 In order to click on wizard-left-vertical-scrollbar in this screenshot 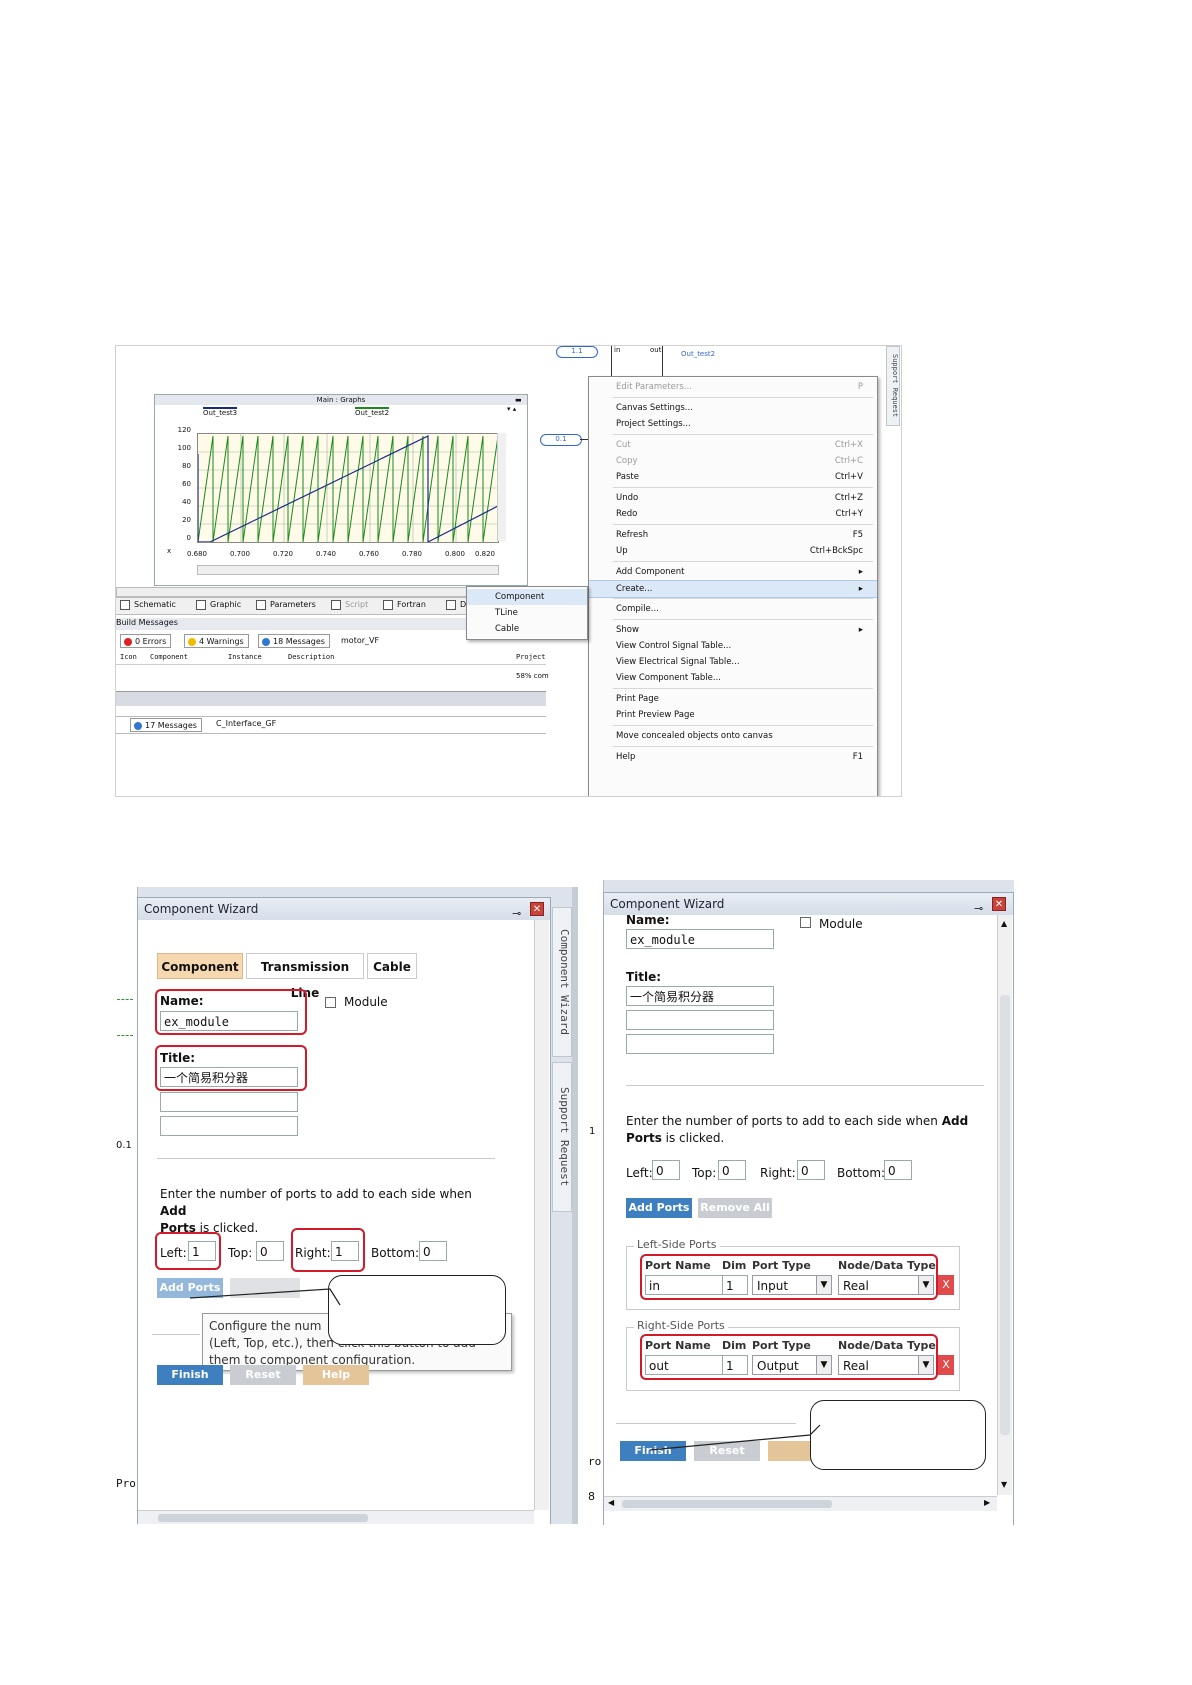, I will do `click(541, 1215)`.